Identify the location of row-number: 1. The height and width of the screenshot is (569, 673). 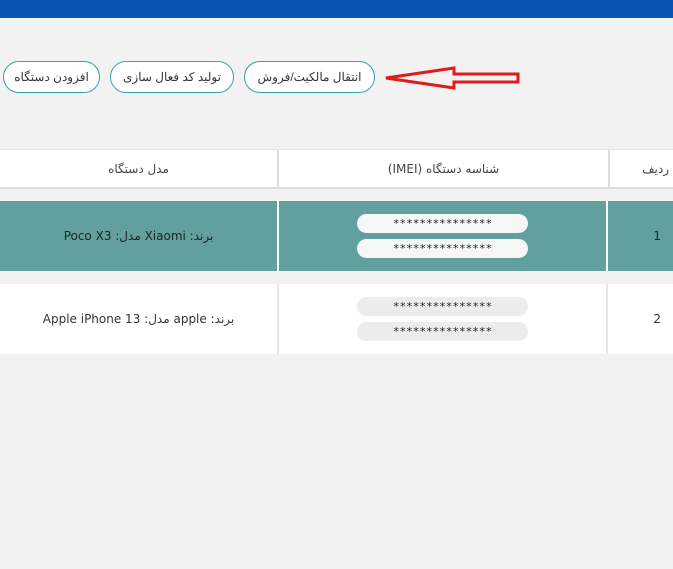
(657, 236).